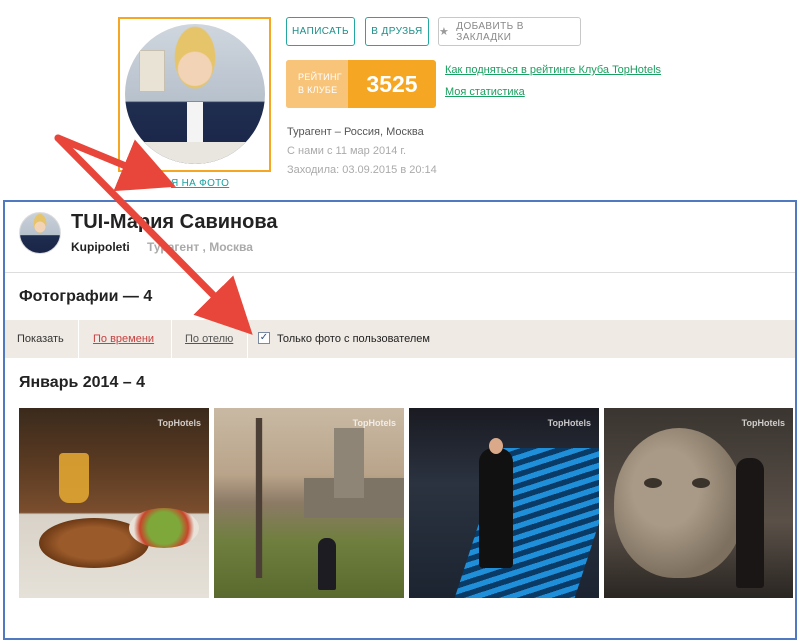 This screenshot has height=643, width=800. Describe the element at coordinates (100, 247) in the screenshot. I see `user-company: Kupipoleti` at that location.